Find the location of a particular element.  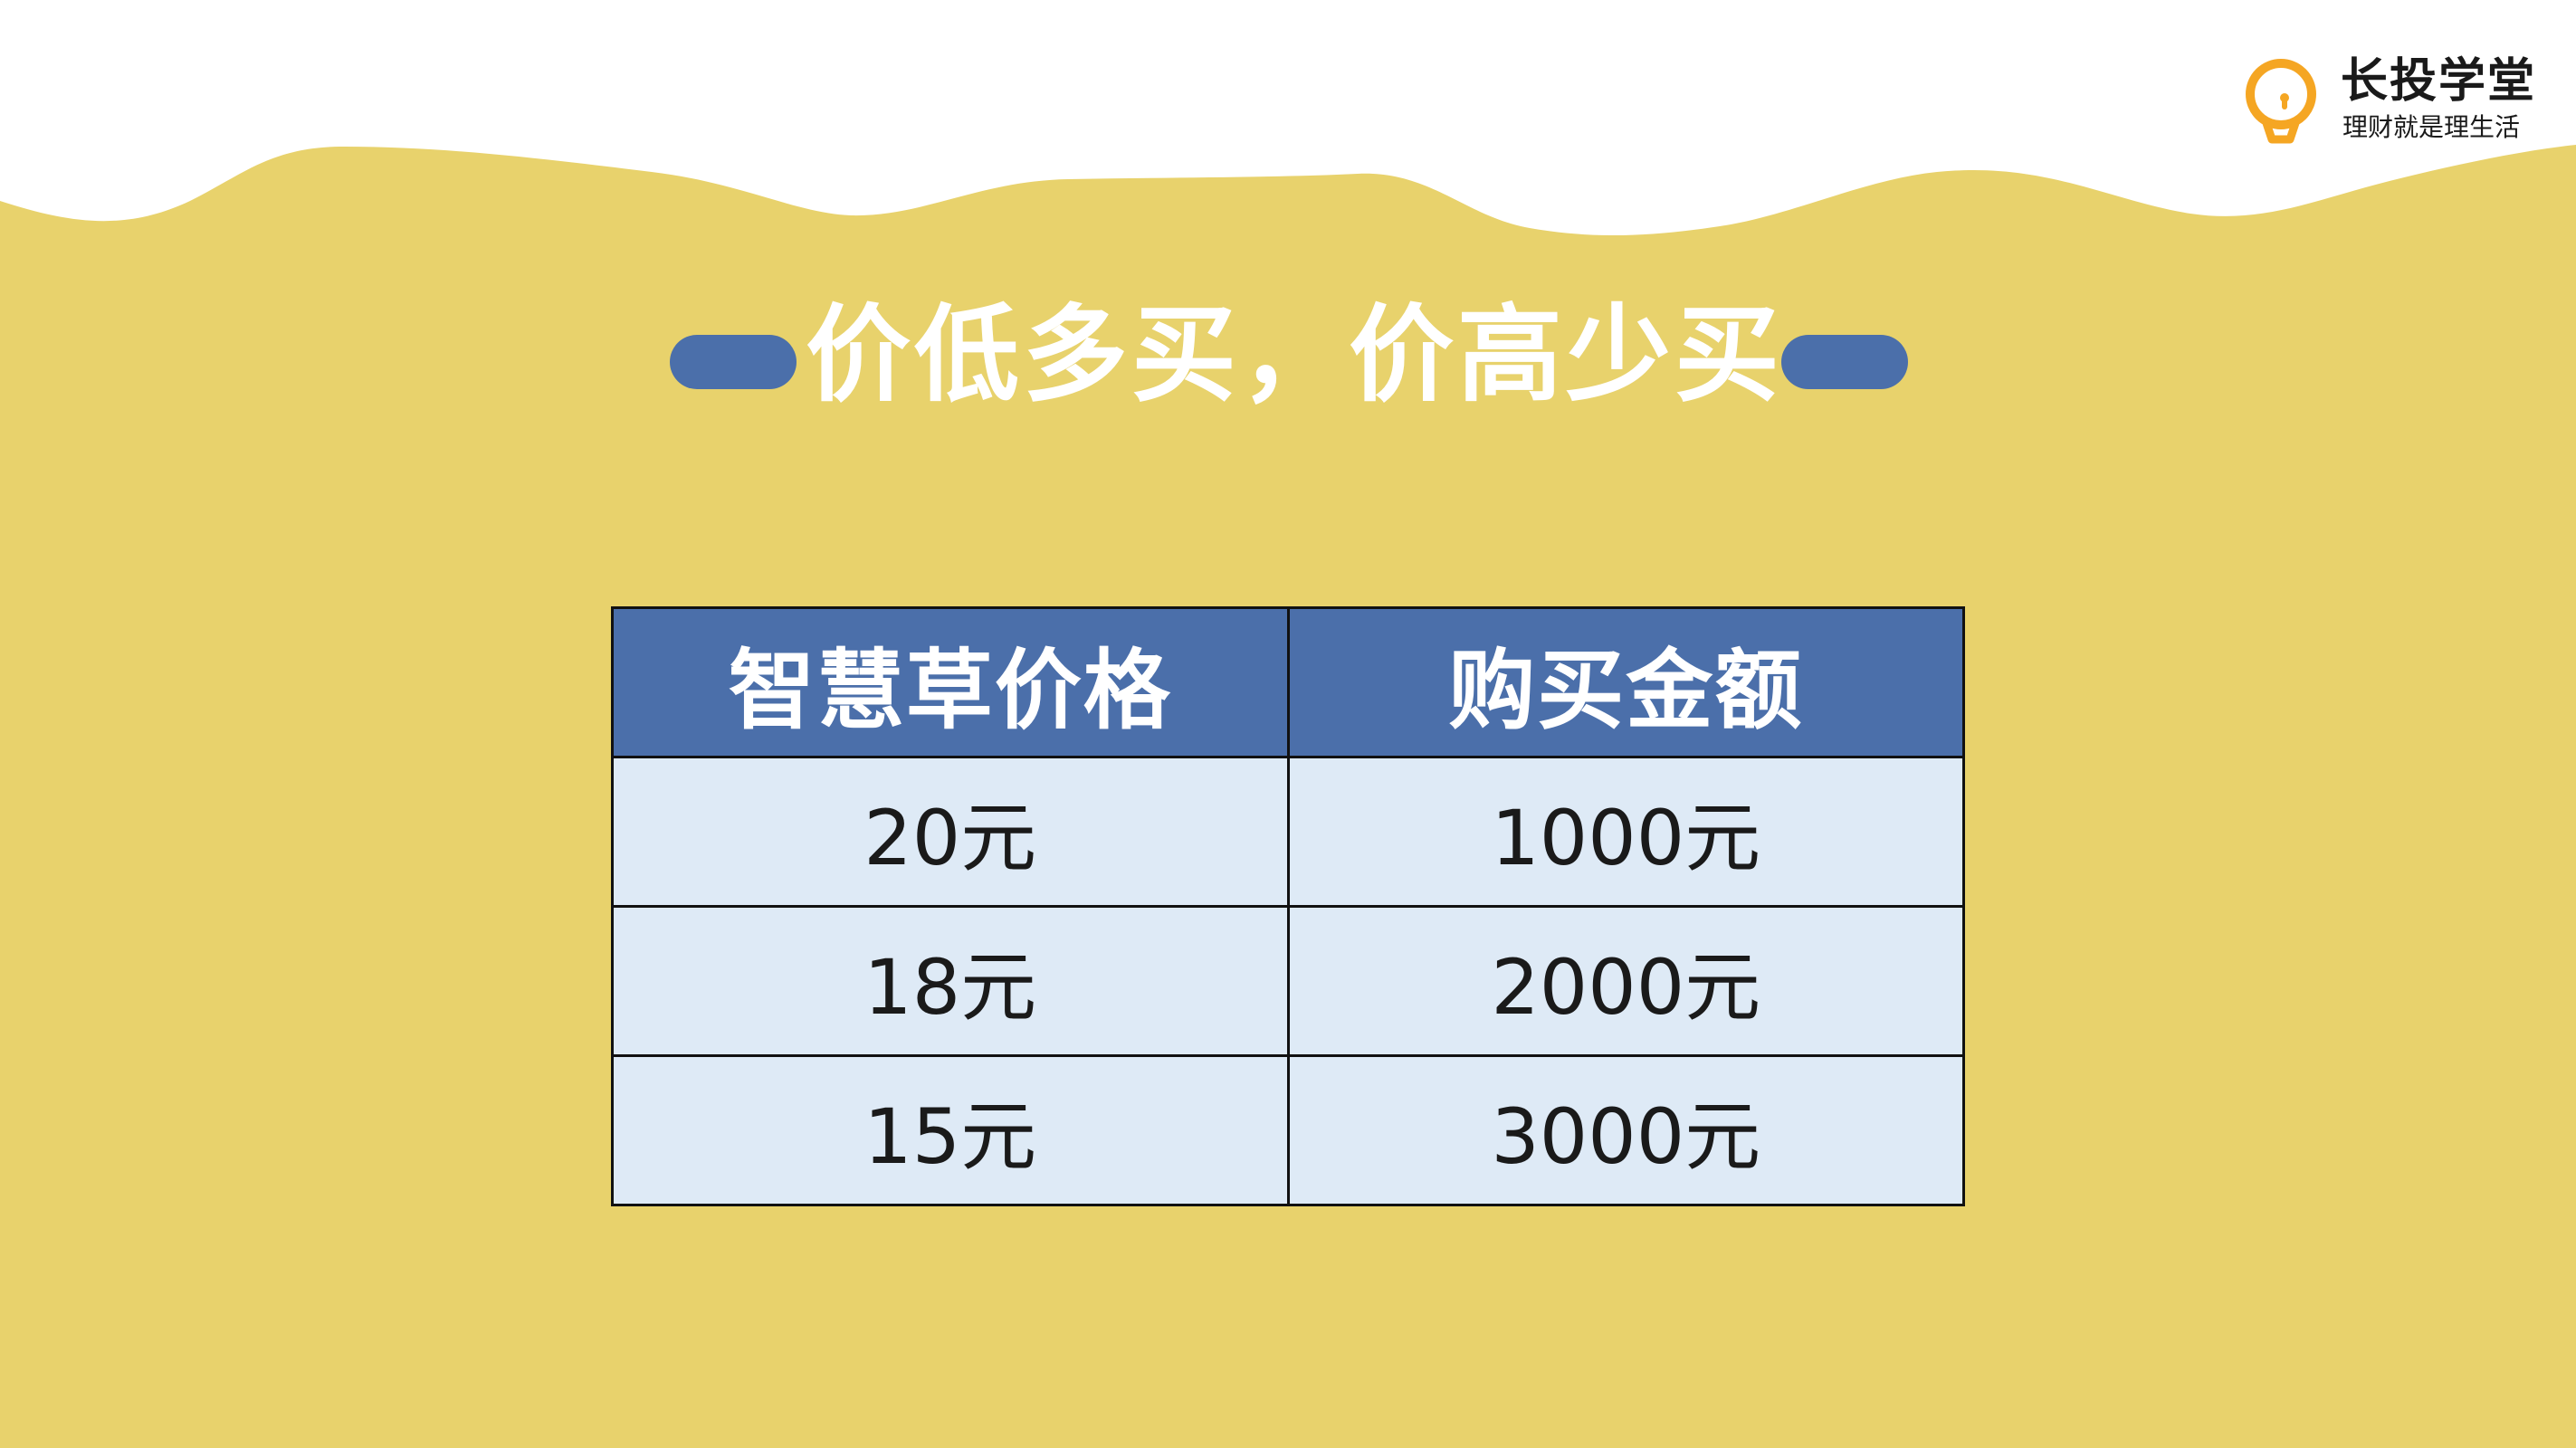

cell-price: 15元 is located at coordinates (951, 1130).